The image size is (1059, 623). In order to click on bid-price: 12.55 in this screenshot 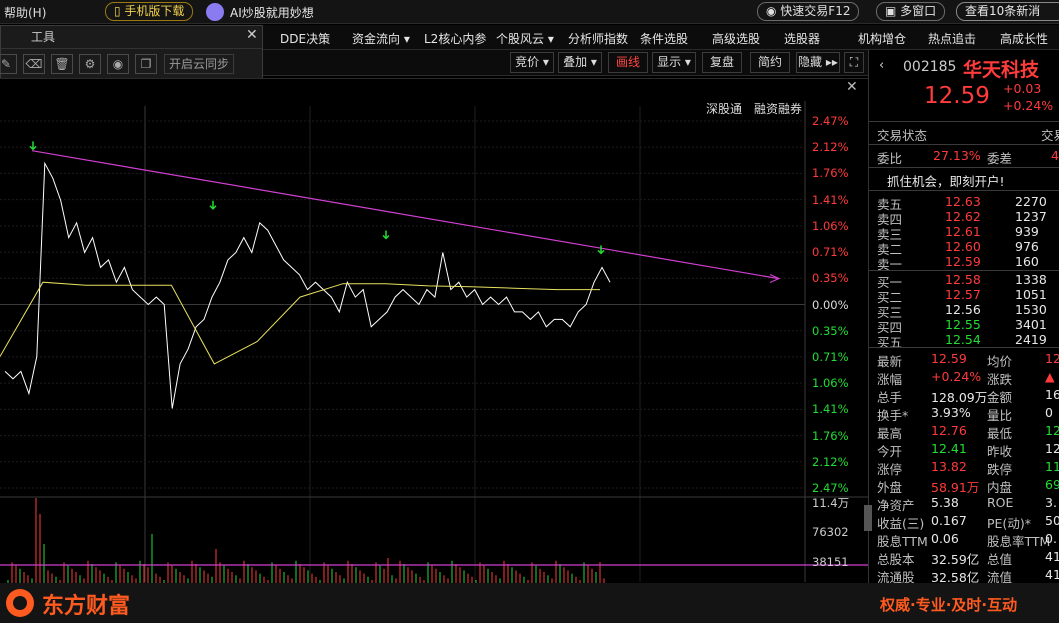, I will do `click(963, 324)`.